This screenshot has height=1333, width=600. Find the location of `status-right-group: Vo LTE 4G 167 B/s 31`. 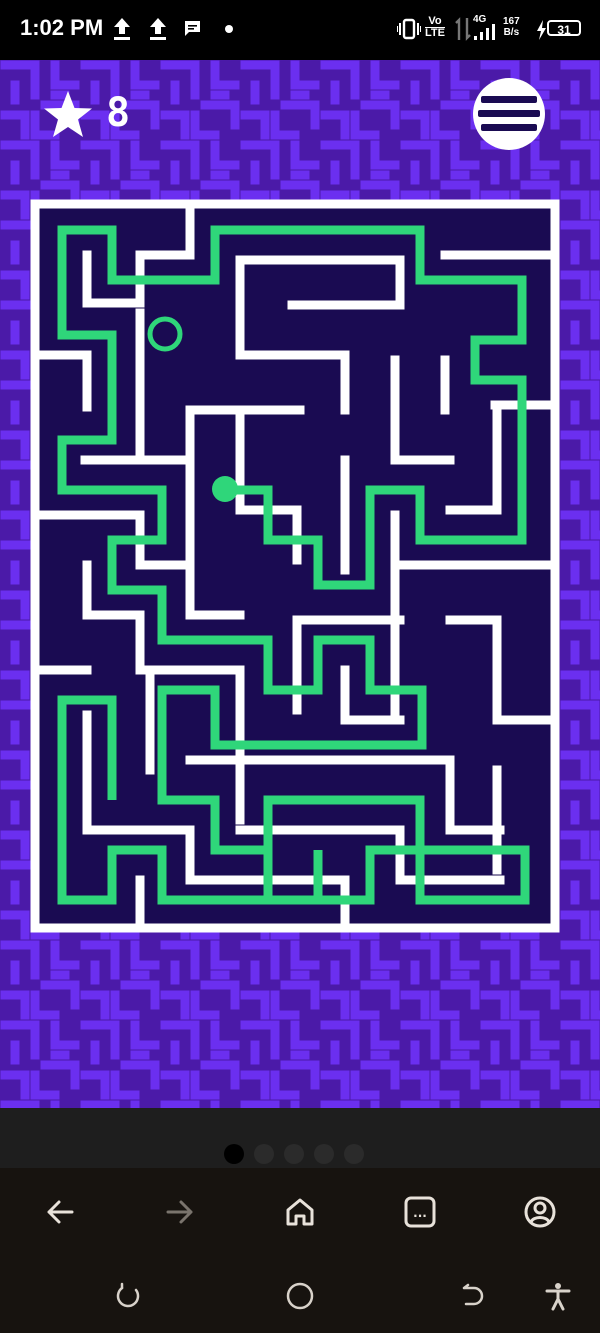

status-right-group: Vo LTE 4G 167 B/s 31 is located at coordinates (489, 30).